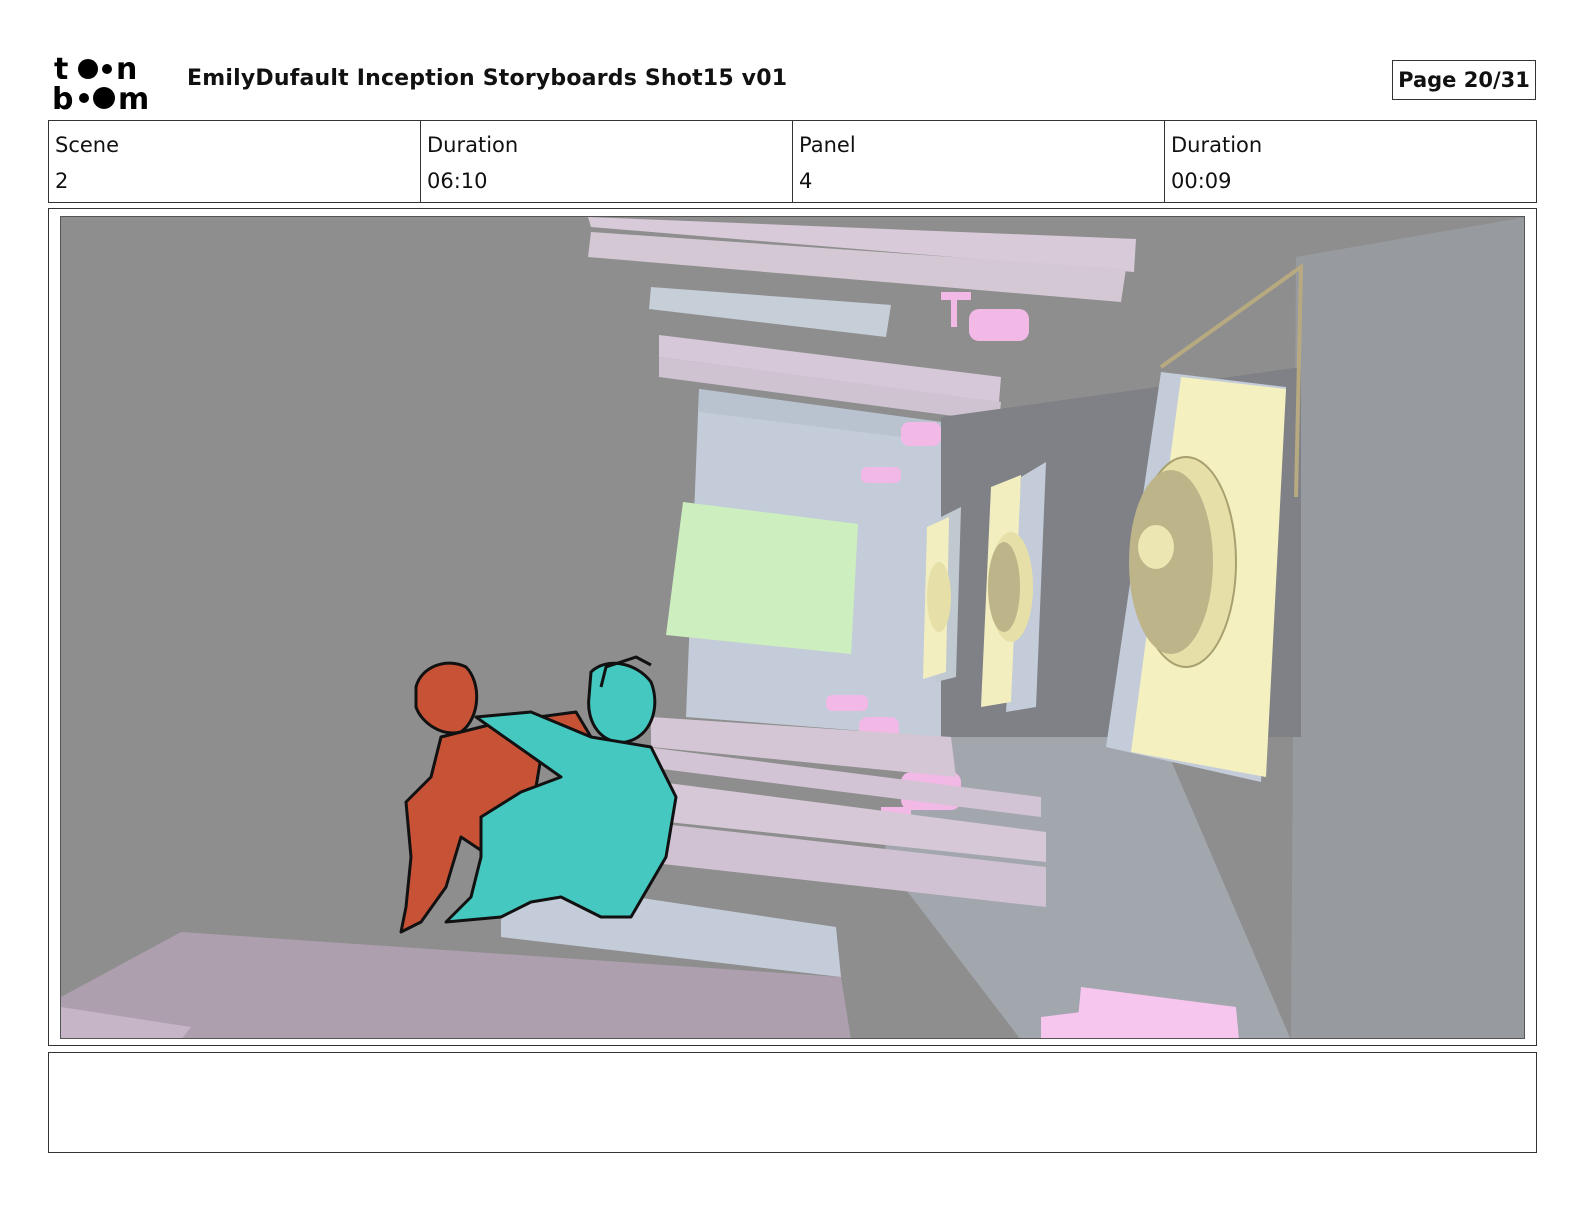  I want to click on panel-duration-value: 00:09, so click(1201, 181).